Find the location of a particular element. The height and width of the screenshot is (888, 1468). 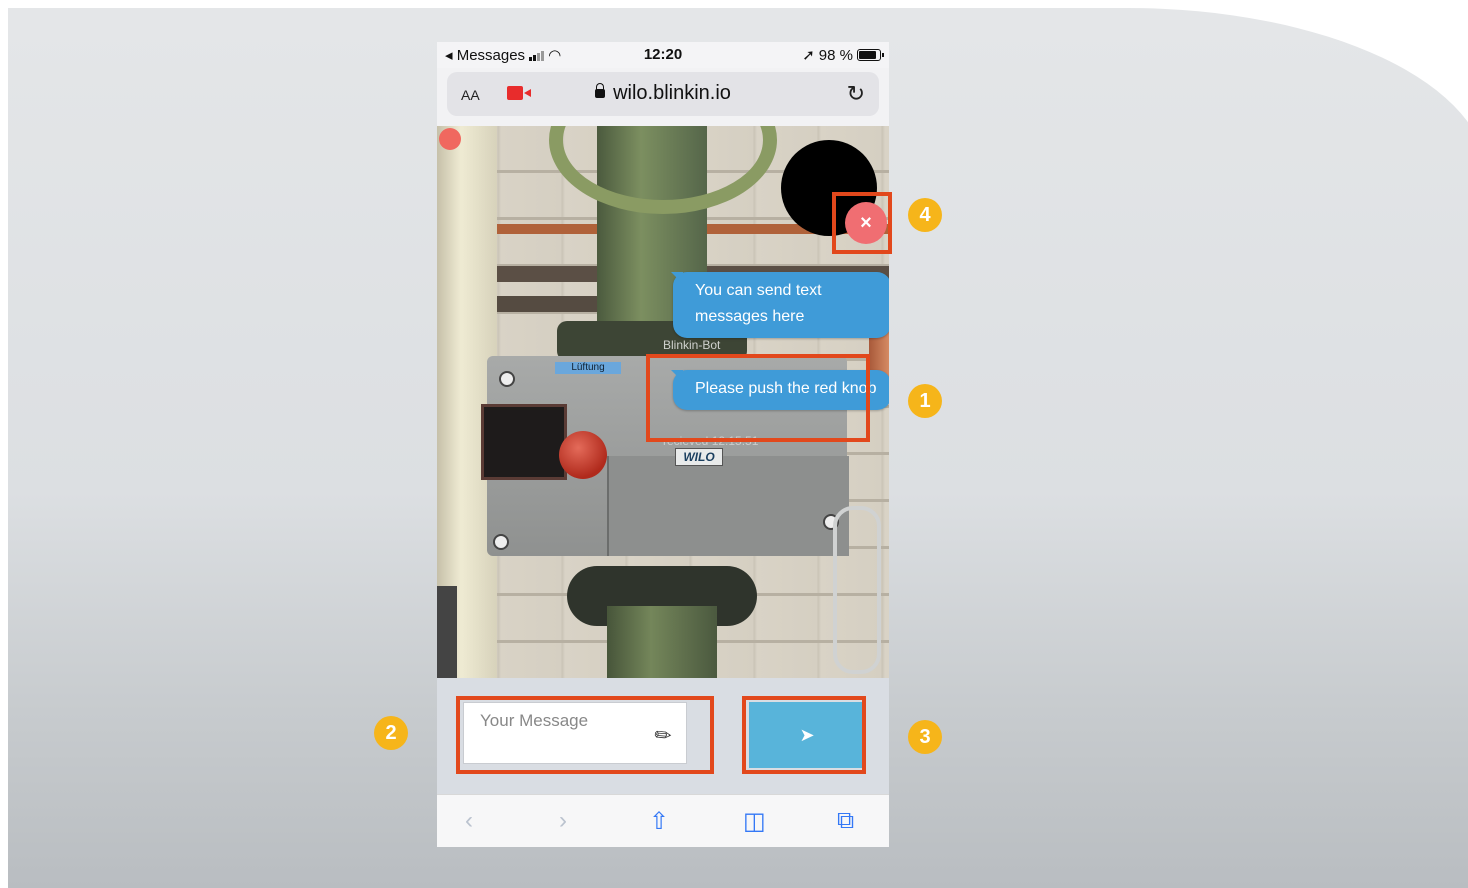

bookmarks-icon: ◫ is located at coordinates (754, 821).